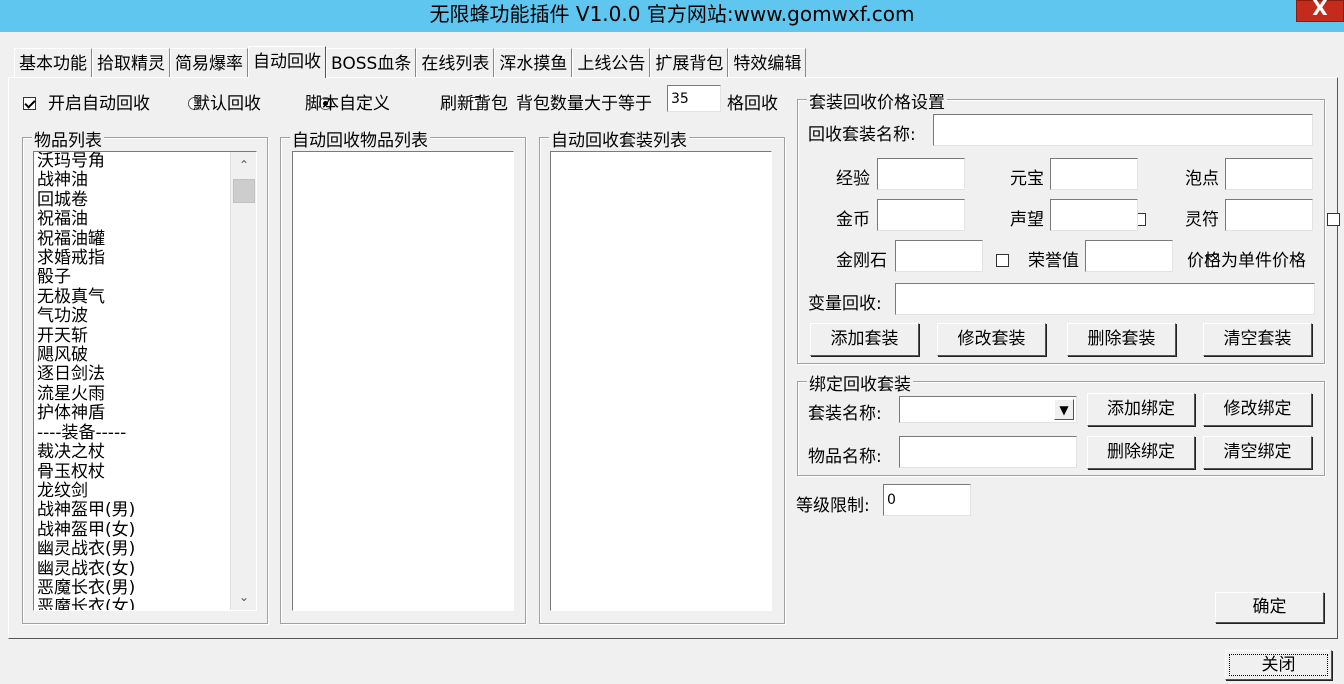  What do you see at coordinates (474, 104) in the screenshot?
I see `refresh-bag-label: 刷新背包` at bounding box center [474, 104].